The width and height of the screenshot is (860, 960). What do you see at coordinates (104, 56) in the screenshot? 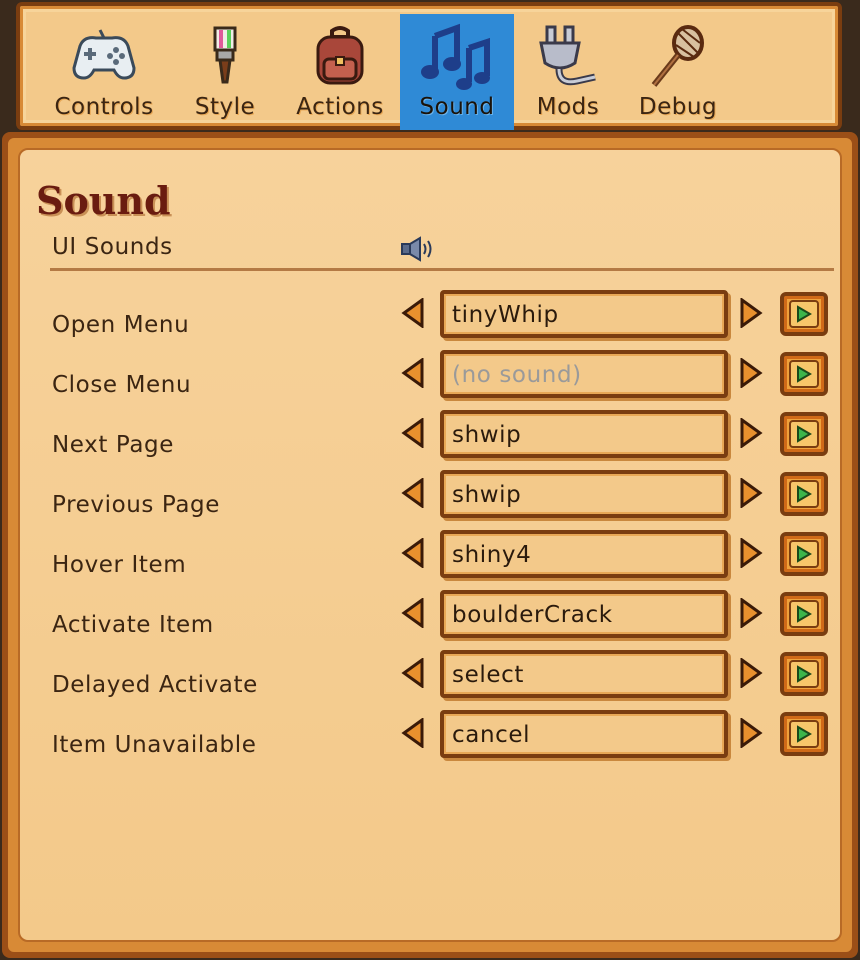
I see `gamepad-icon` at bounding box center [104, 56].